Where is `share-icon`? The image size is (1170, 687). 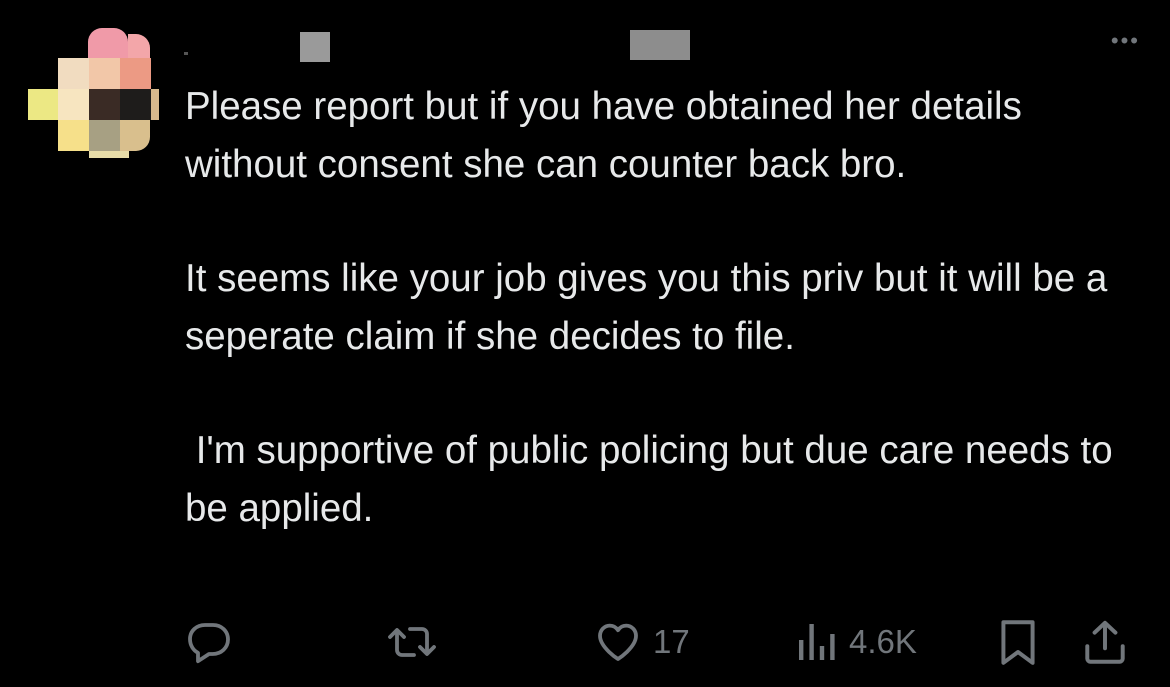 share-icon is located at coordinates (1105, 642).